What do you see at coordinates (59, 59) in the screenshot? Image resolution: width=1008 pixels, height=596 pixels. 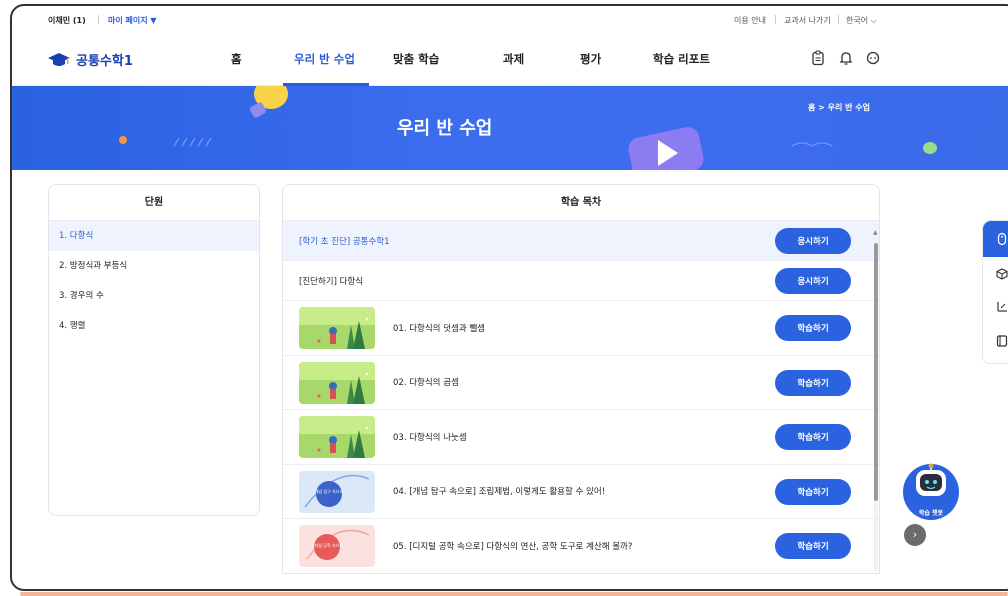 I see `graduation-cap-icon` at bounding box center [59, 59].